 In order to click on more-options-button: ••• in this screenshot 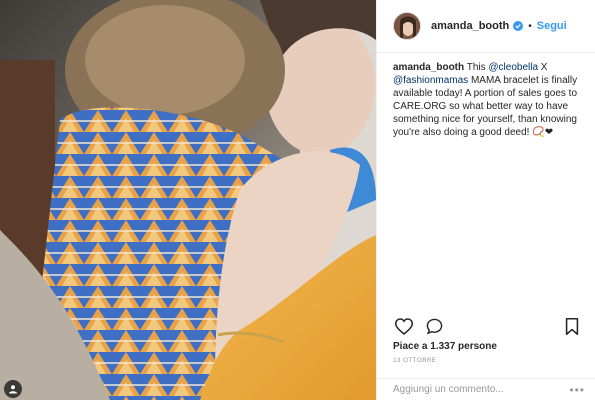, I will do `click(577, 390)`.